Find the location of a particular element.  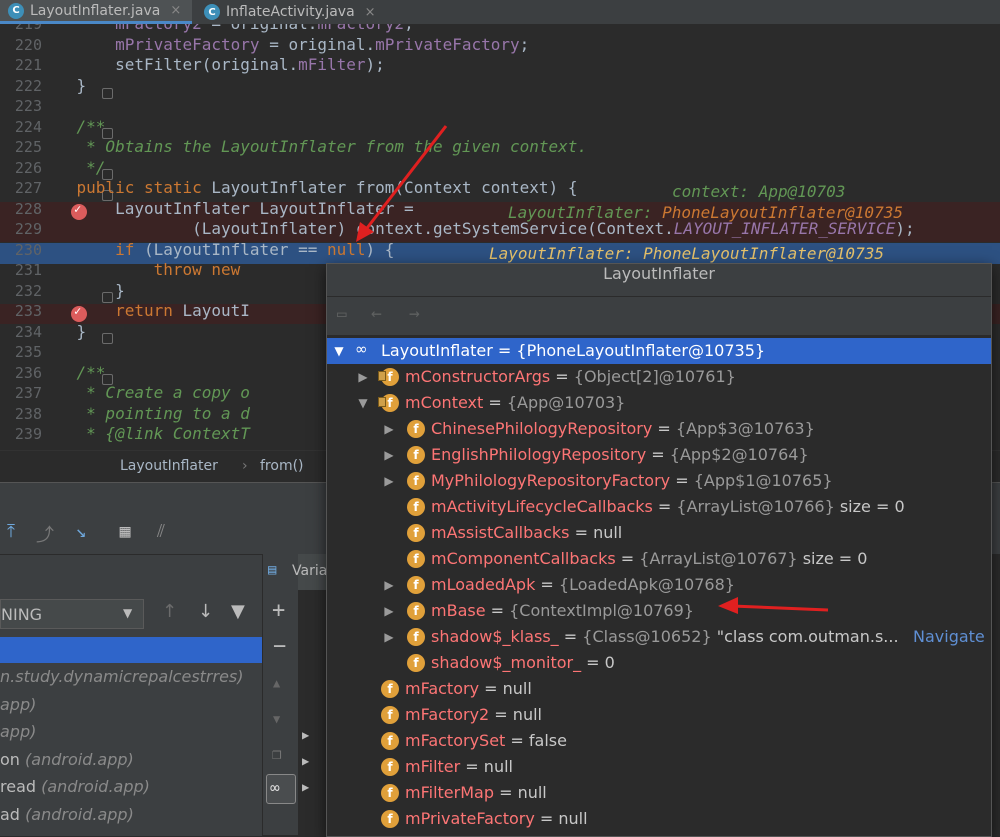

annotation-arrowhead is located at coordinates (728, 605).